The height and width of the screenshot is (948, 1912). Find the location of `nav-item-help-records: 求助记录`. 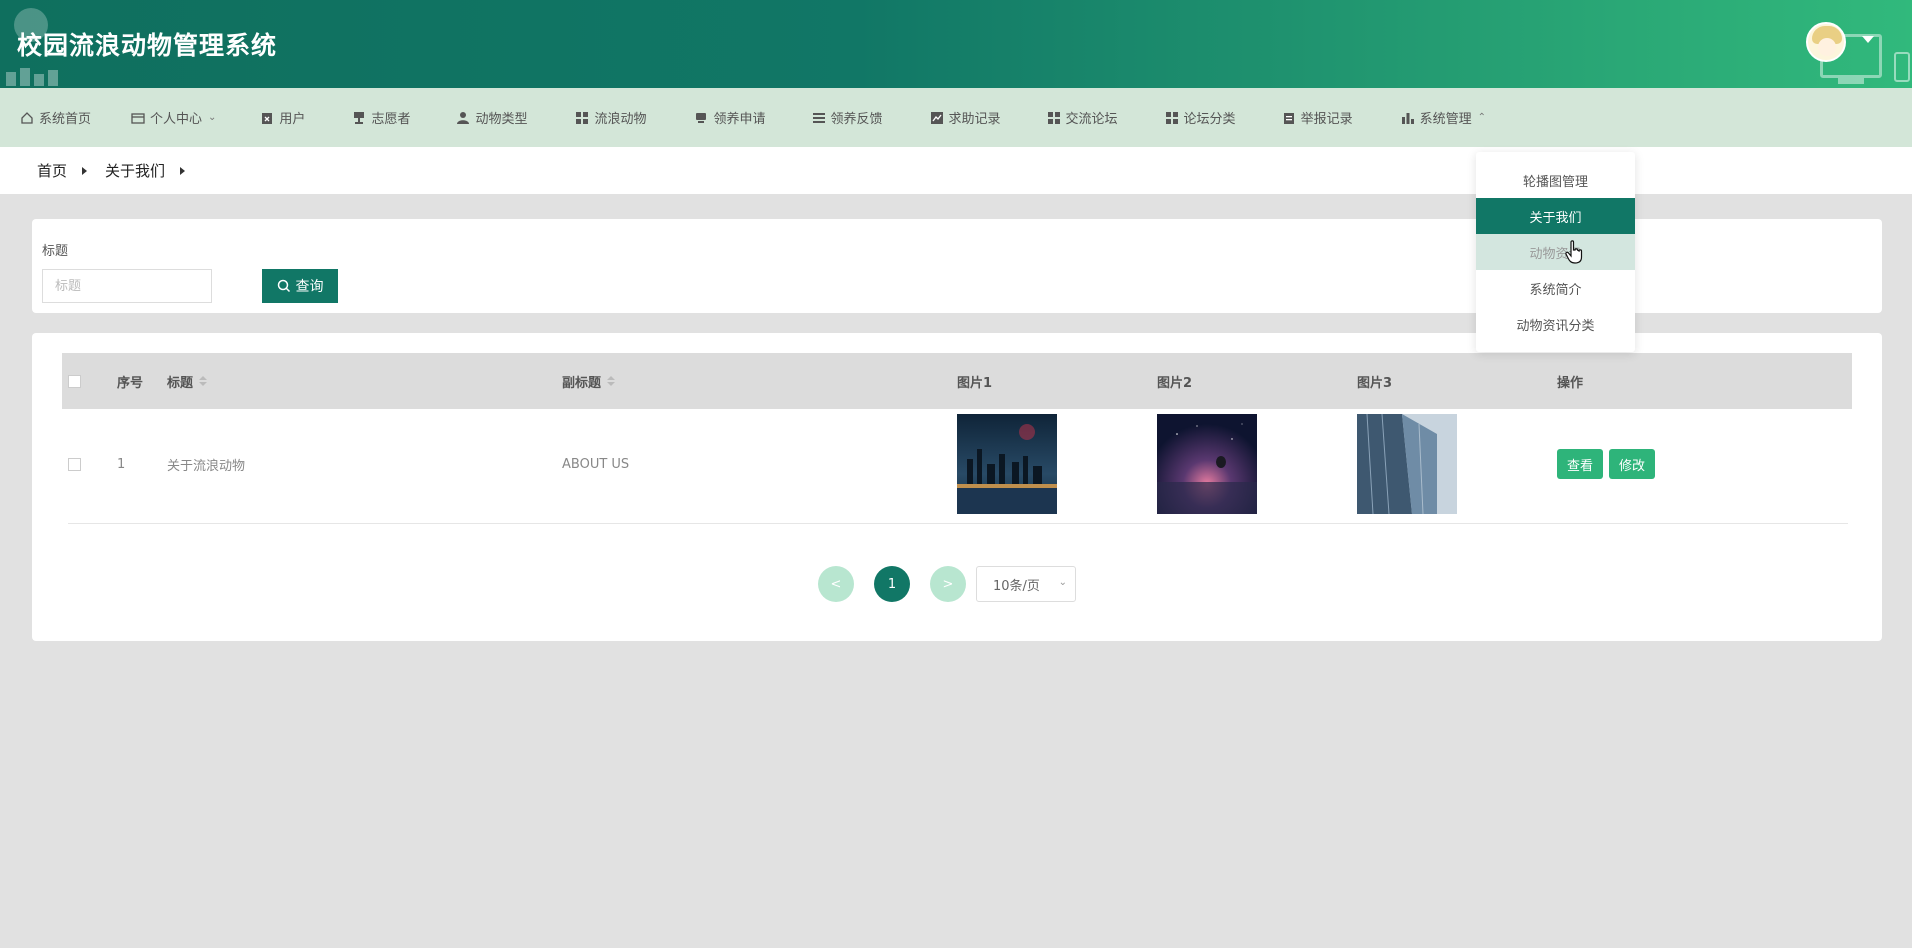

nav-item-help-records: 求助记录 is located at coordinates (965, 117).